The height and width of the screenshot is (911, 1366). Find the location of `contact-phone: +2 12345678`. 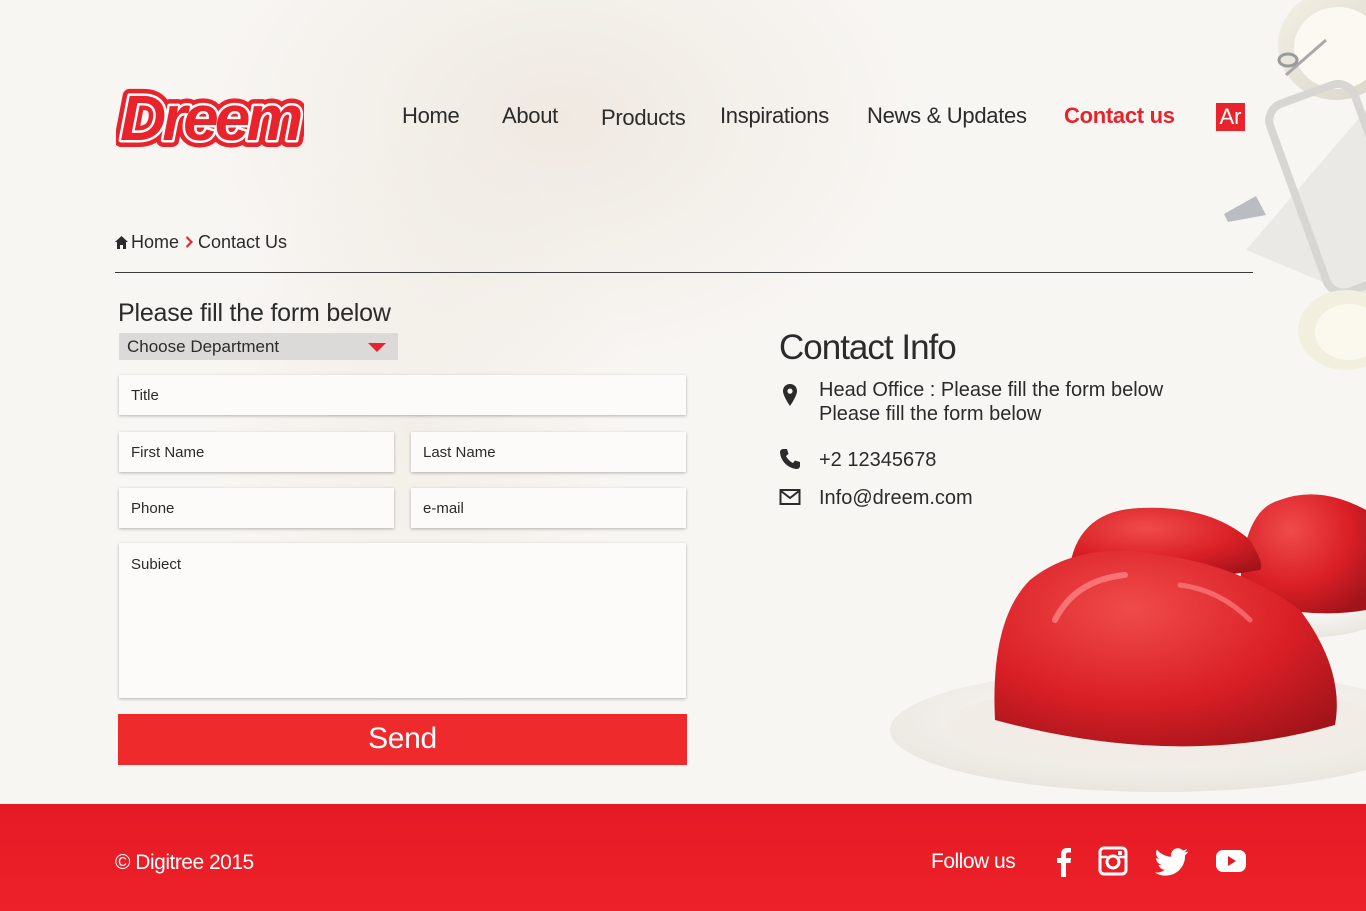

contact-phone: +2 12345678 is located at coordinates (857, 460).